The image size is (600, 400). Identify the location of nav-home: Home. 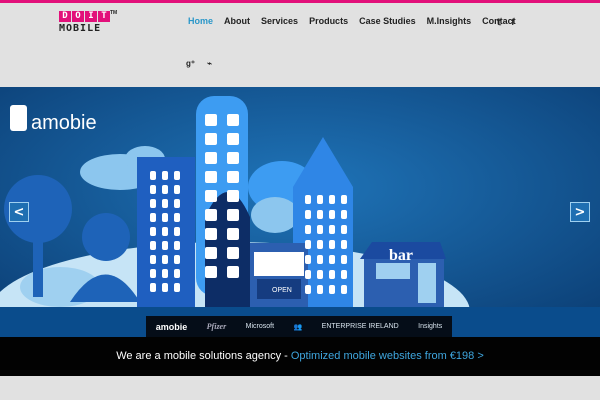
(200, 21).